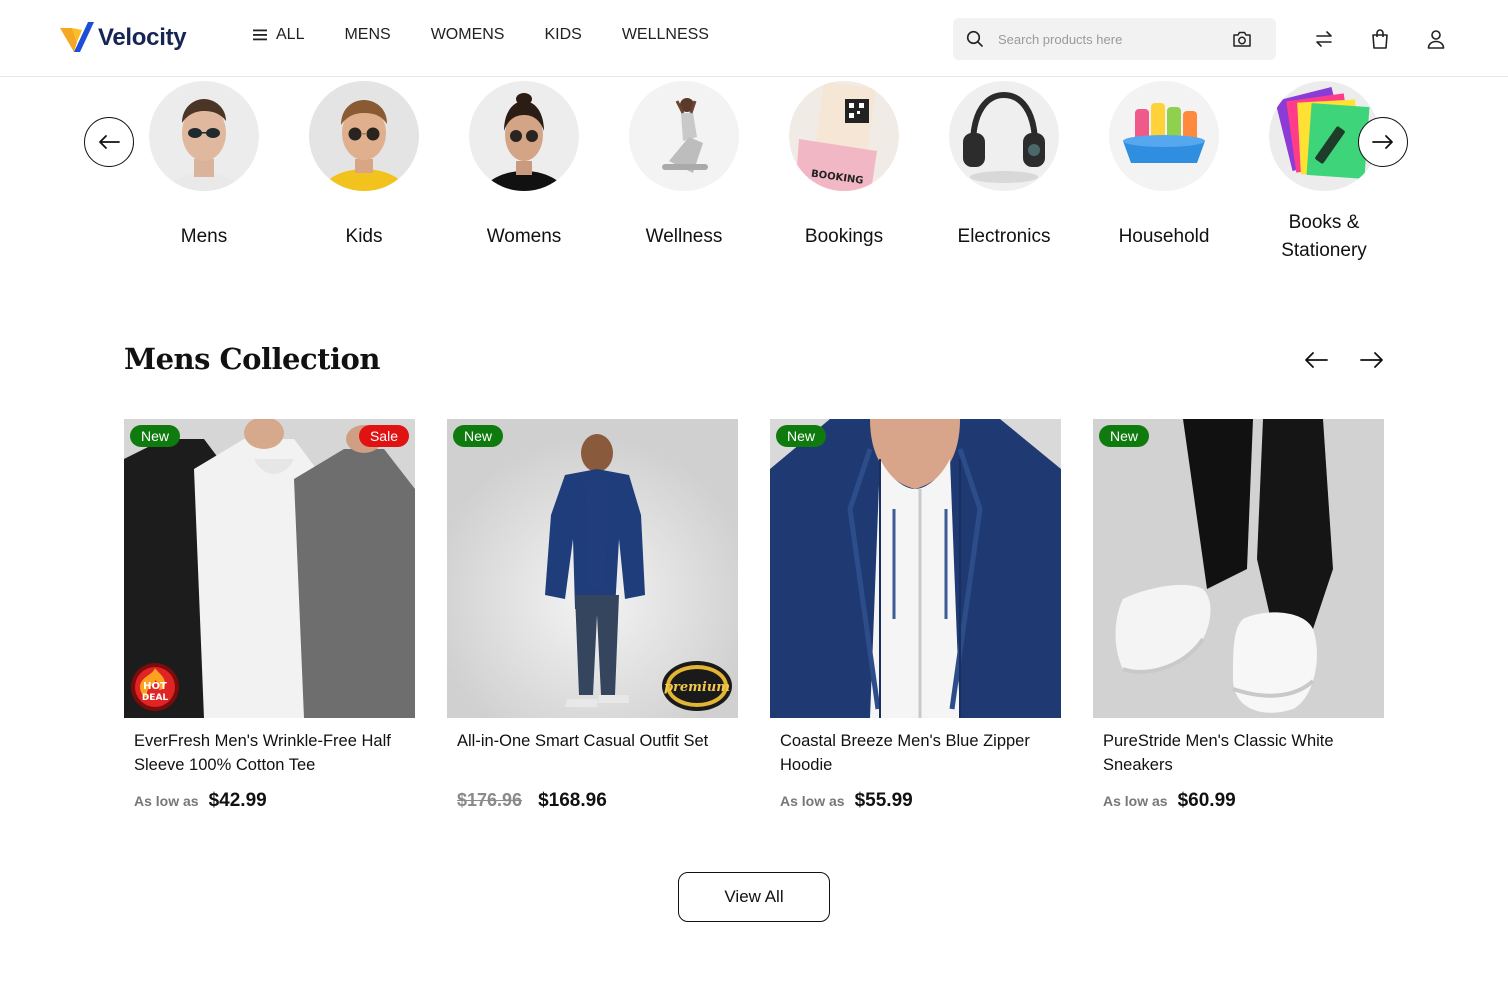  What do you see at coordinates (269, 568) in the screenshot?
I see `product-image: New Sale HOT DEAL` at bounding box center [269, 568].